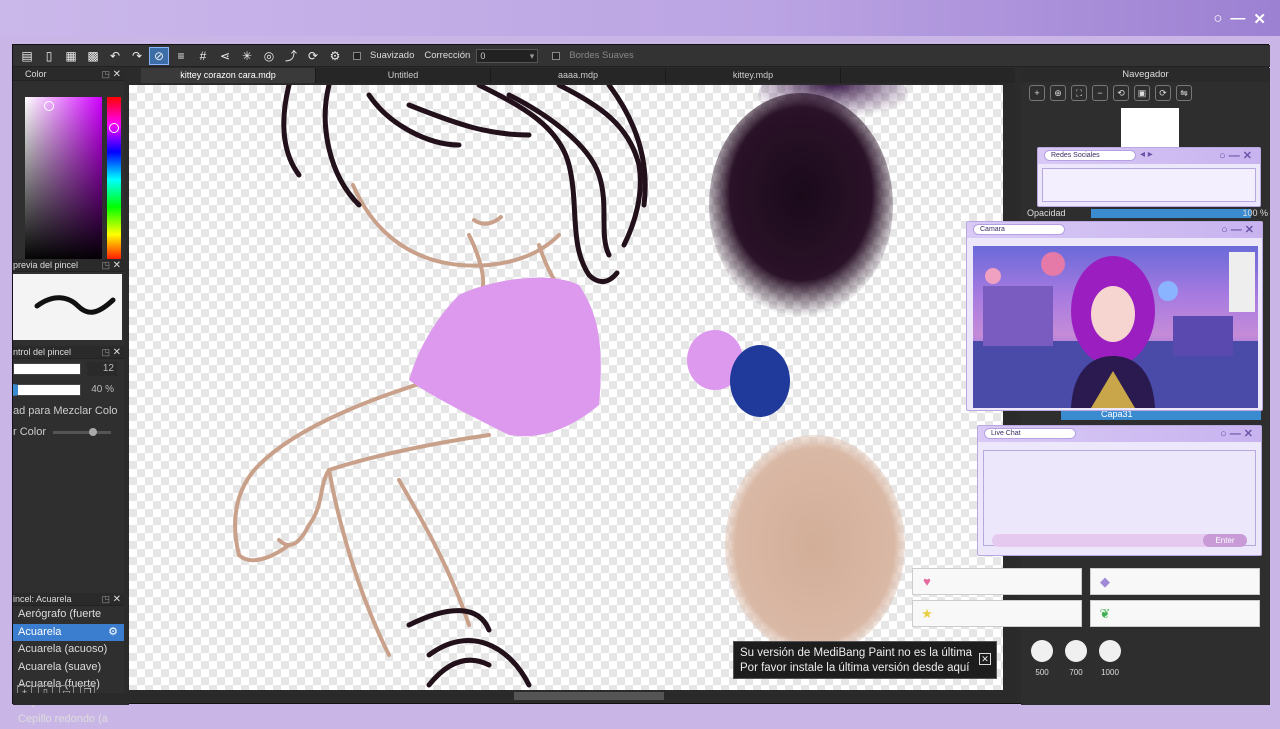  Describe the element at coordinates (1255, 213) in the screenshot. I see `opacity-value: 100 %` at that location.